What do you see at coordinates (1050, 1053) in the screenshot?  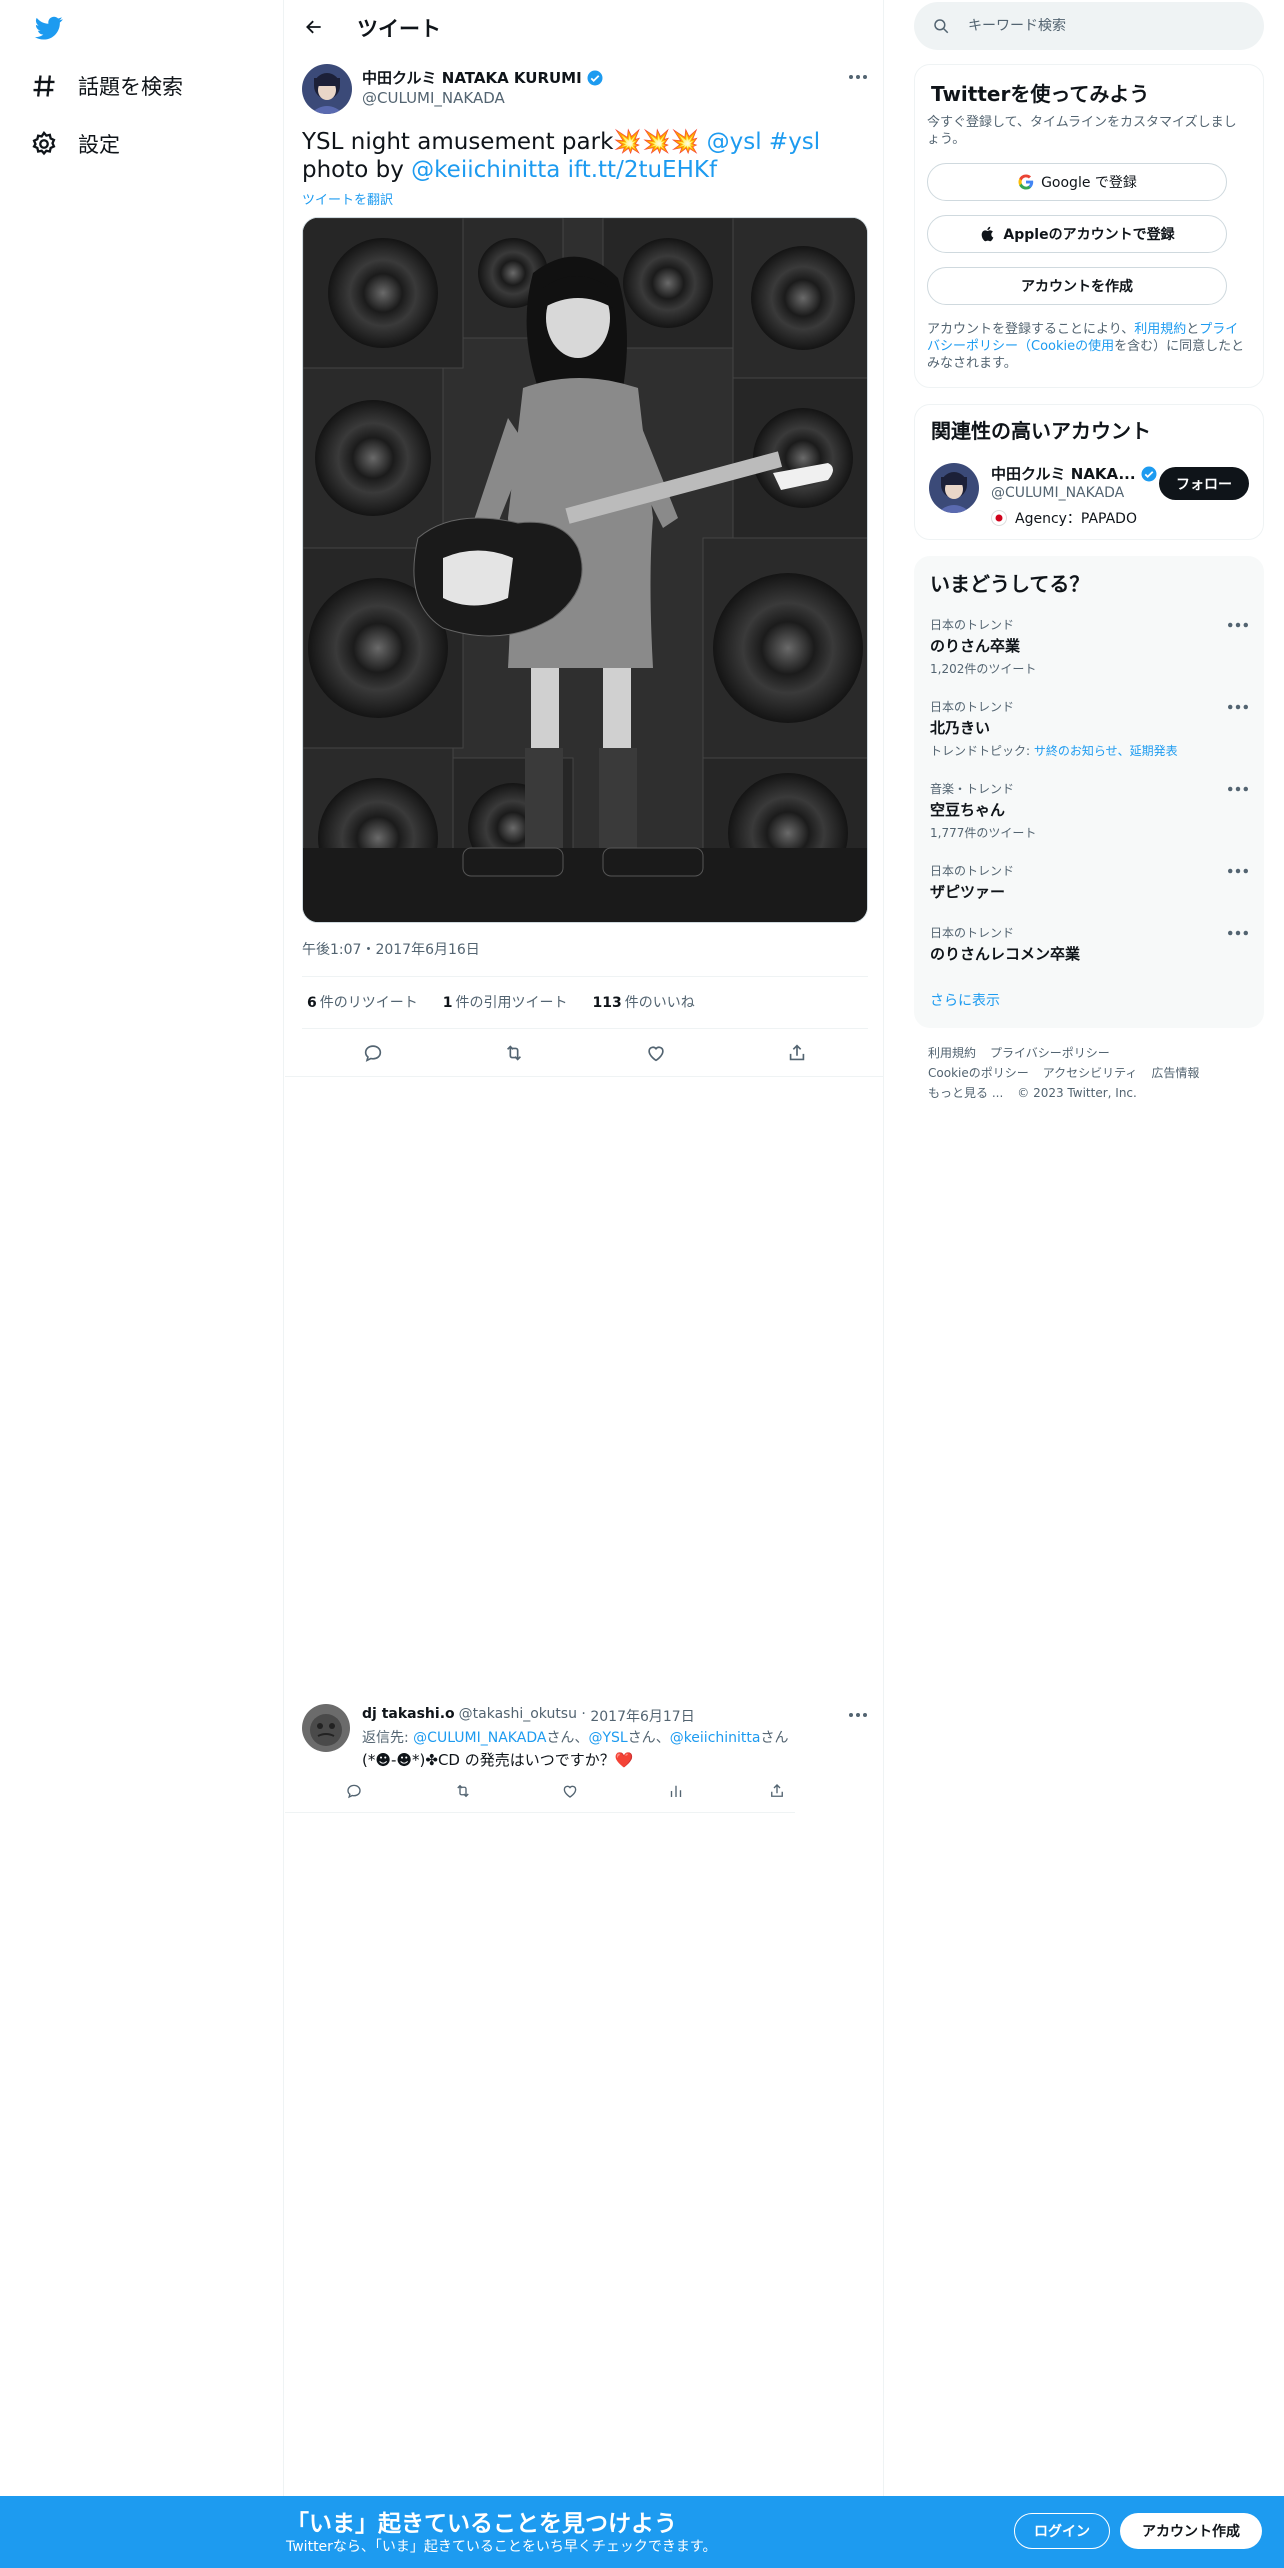 I see `footer-privacy-link: プライバシーポリシー` at bounding box center [1050, 1053].